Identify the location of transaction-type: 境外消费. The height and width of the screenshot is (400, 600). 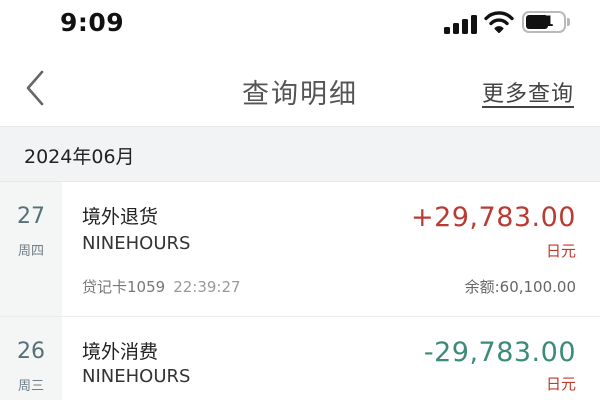
(120, 352).